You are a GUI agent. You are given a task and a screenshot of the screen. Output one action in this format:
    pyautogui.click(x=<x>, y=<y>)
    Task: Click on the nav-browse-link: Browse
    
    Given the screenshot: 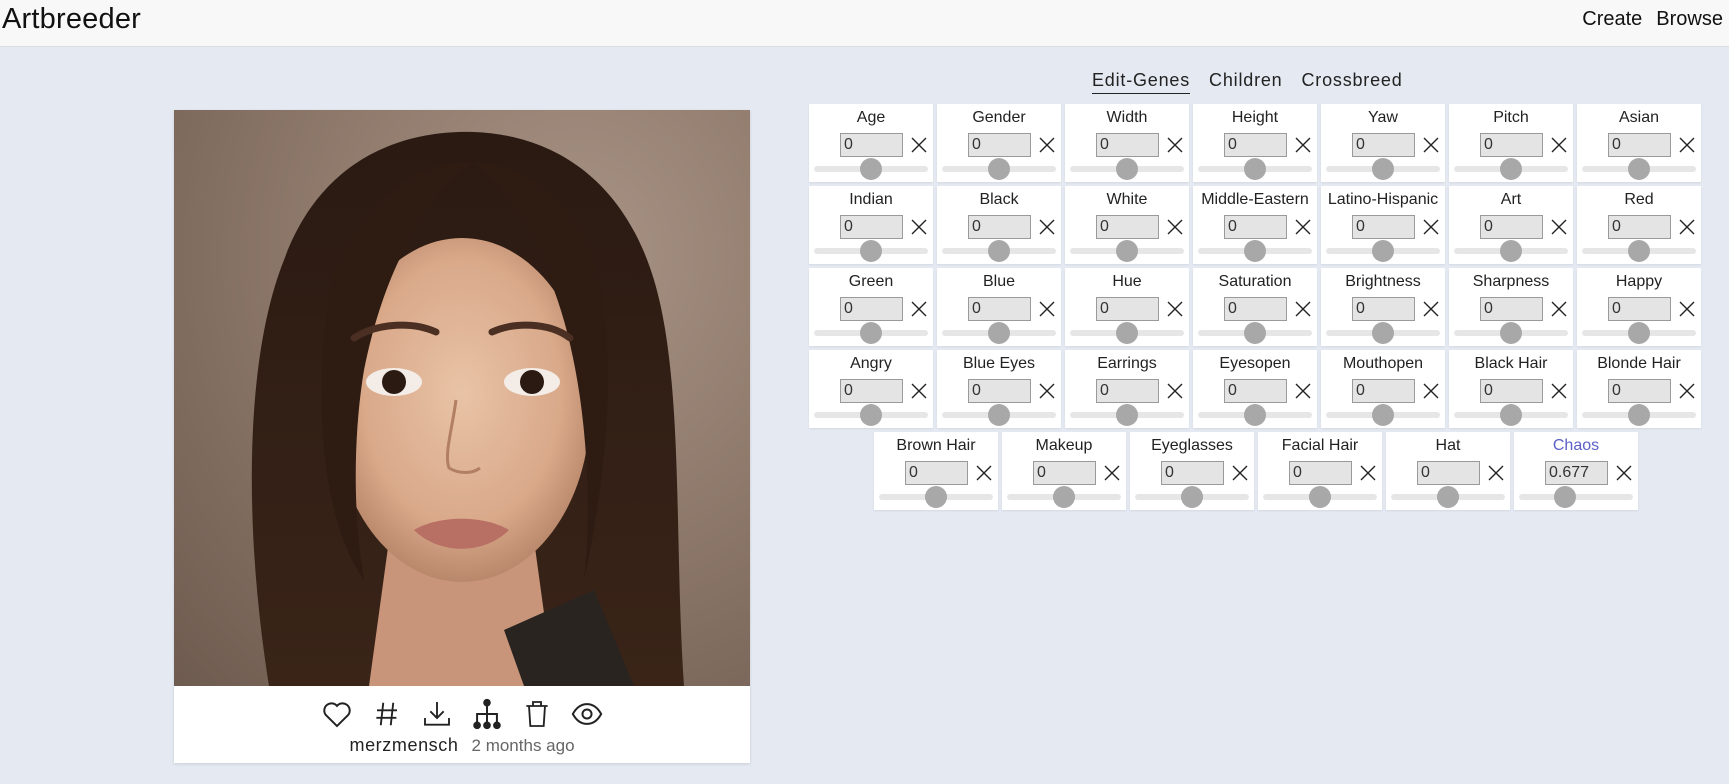 What is the action you would take?
    pyautogui.click(x=1689, y=19)
    